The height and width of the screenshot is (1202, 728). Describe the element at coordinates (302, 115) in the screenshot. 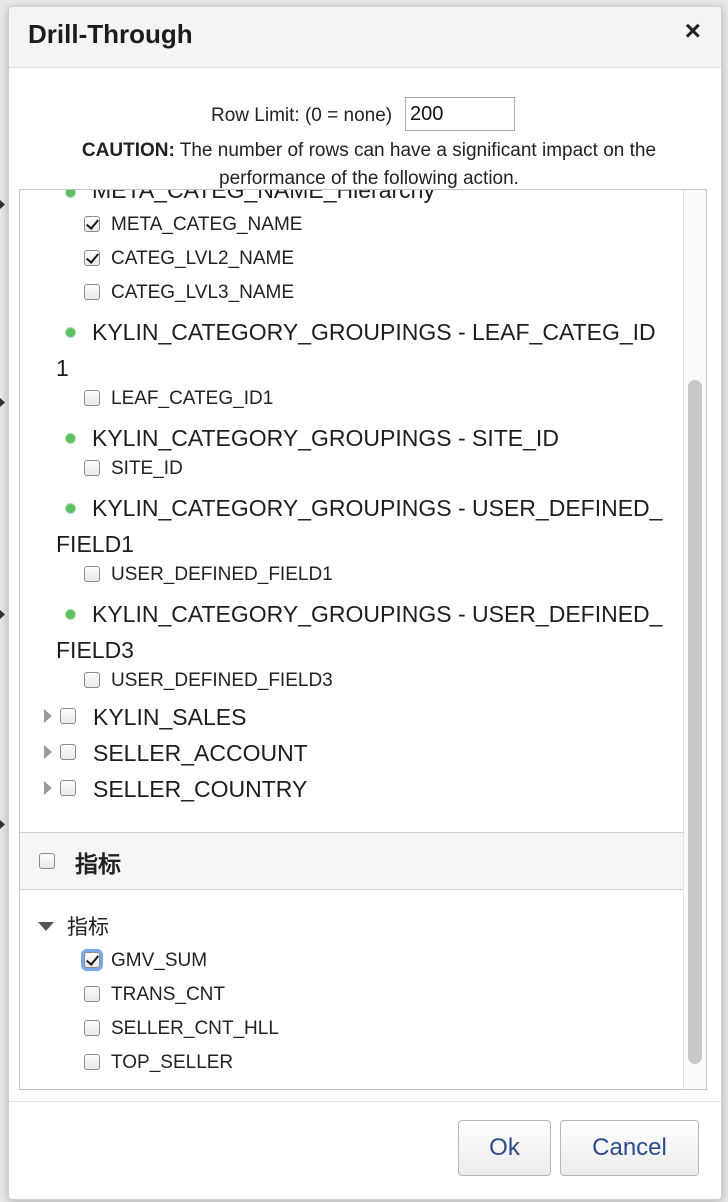

I see `row-limit-label: Row Limit: (0 = none)` at that location.